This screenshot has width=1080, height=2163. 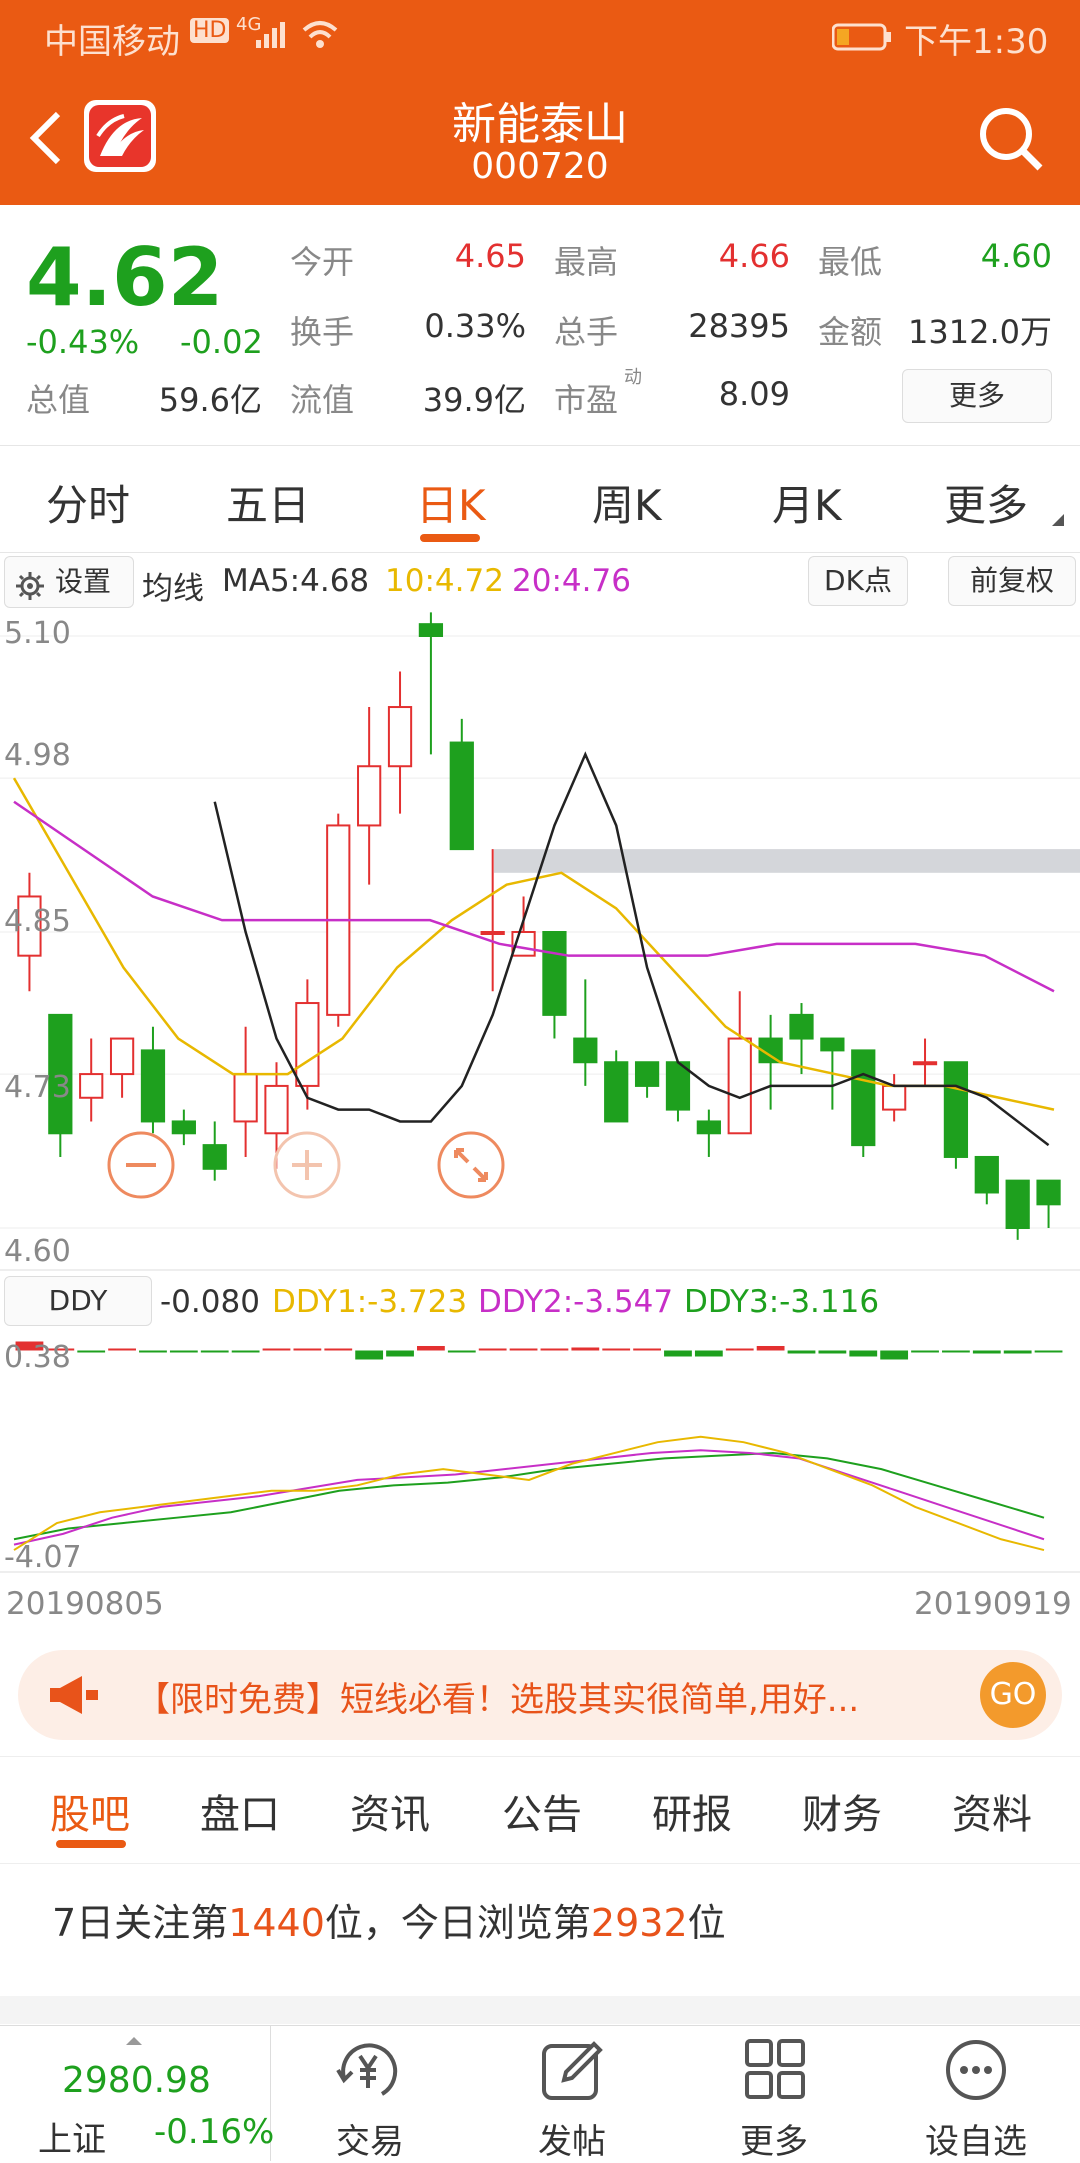 What do you see at coordinates (627, 502) in the screenshot?
I see `tab-weekly-k: 周K` at bounding box center [627, 502].